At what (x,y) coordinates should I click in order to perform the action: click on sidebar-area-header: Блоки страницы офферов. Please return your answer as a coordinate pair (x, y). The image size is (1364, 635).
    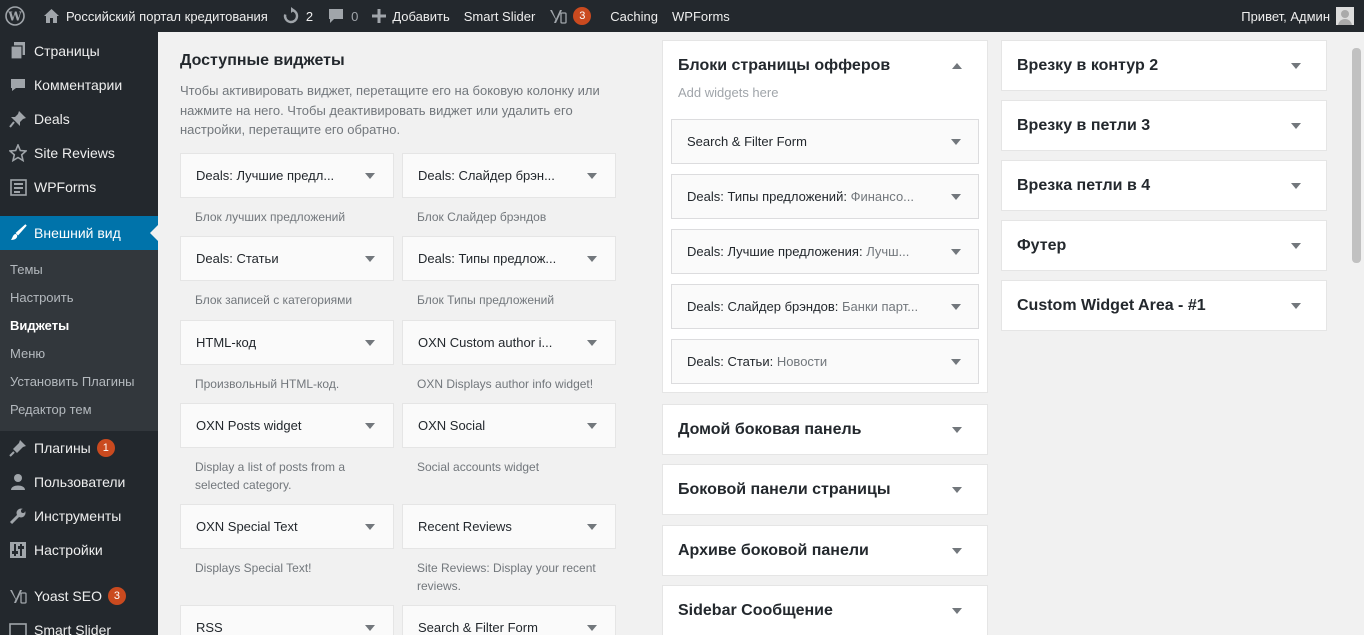
    Looking at the image, I should click on (825, 65).